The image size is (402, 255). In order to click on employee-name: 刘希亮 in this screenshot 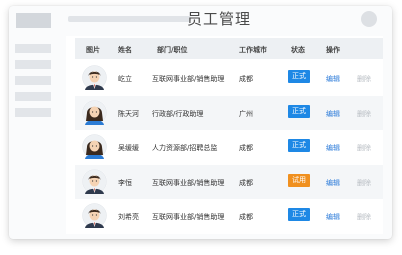, I will do `click(128, 217)`.